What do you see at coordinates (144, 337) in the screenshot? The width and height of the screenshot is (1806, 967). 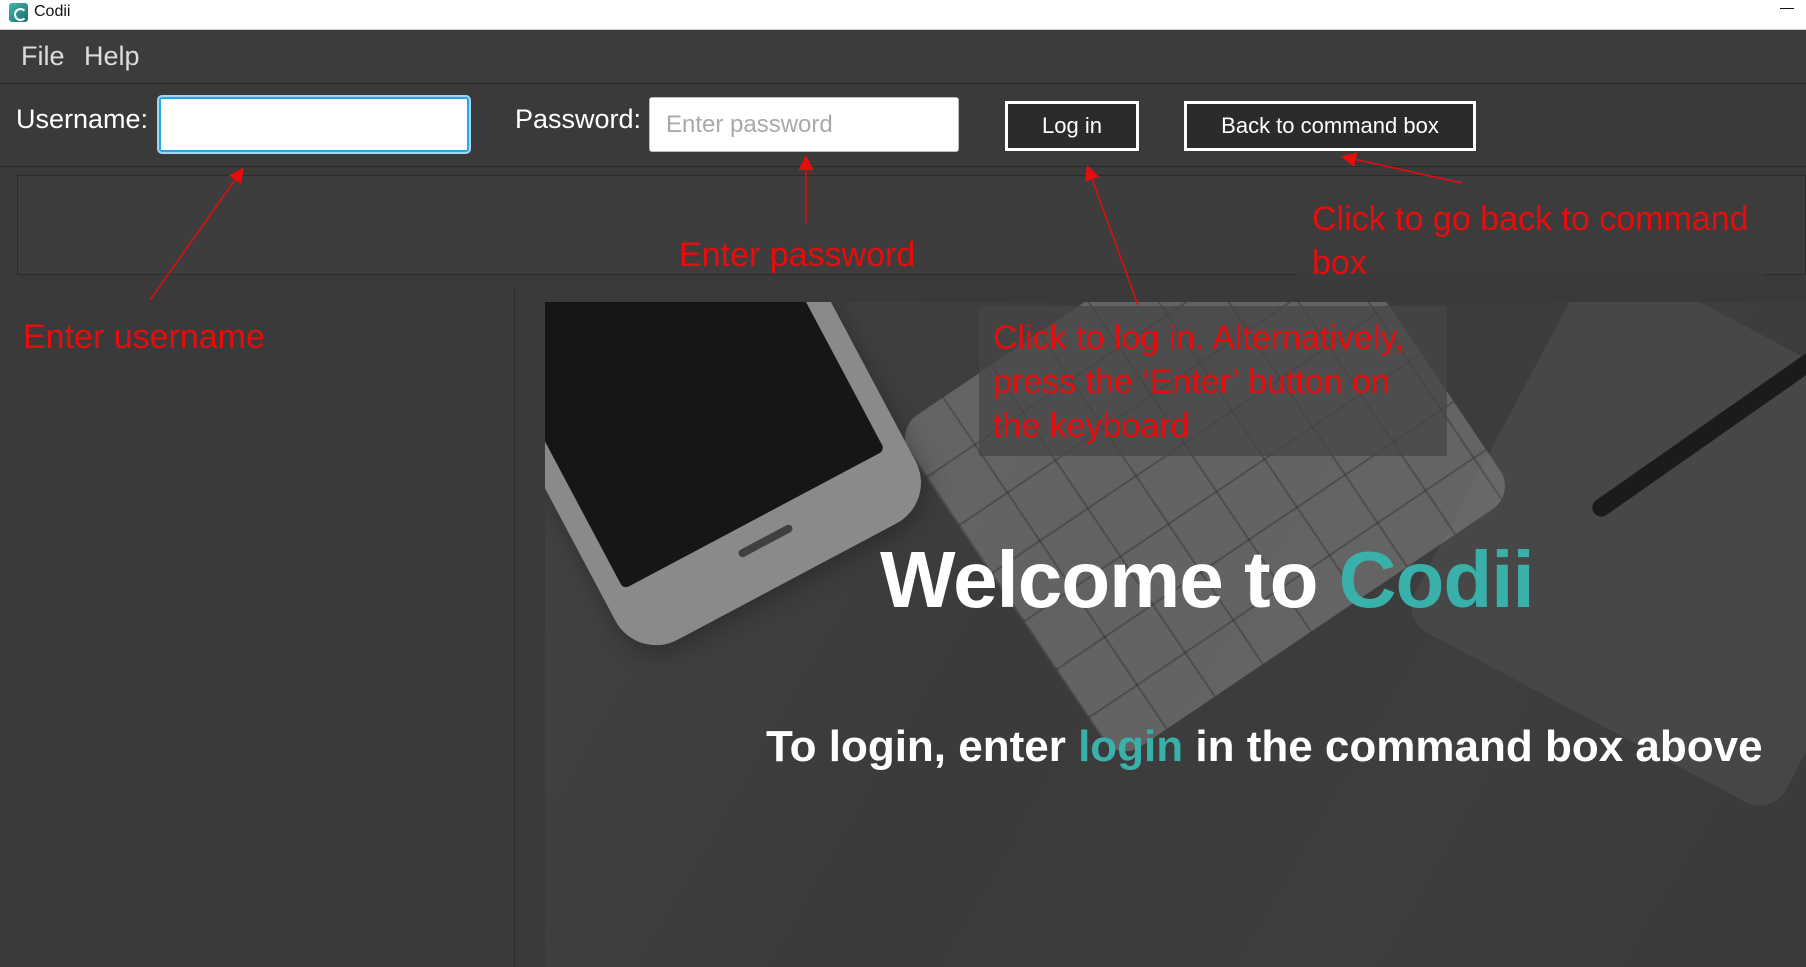 I see `annotation-username: Enter username` at bounding box center [144, 337].